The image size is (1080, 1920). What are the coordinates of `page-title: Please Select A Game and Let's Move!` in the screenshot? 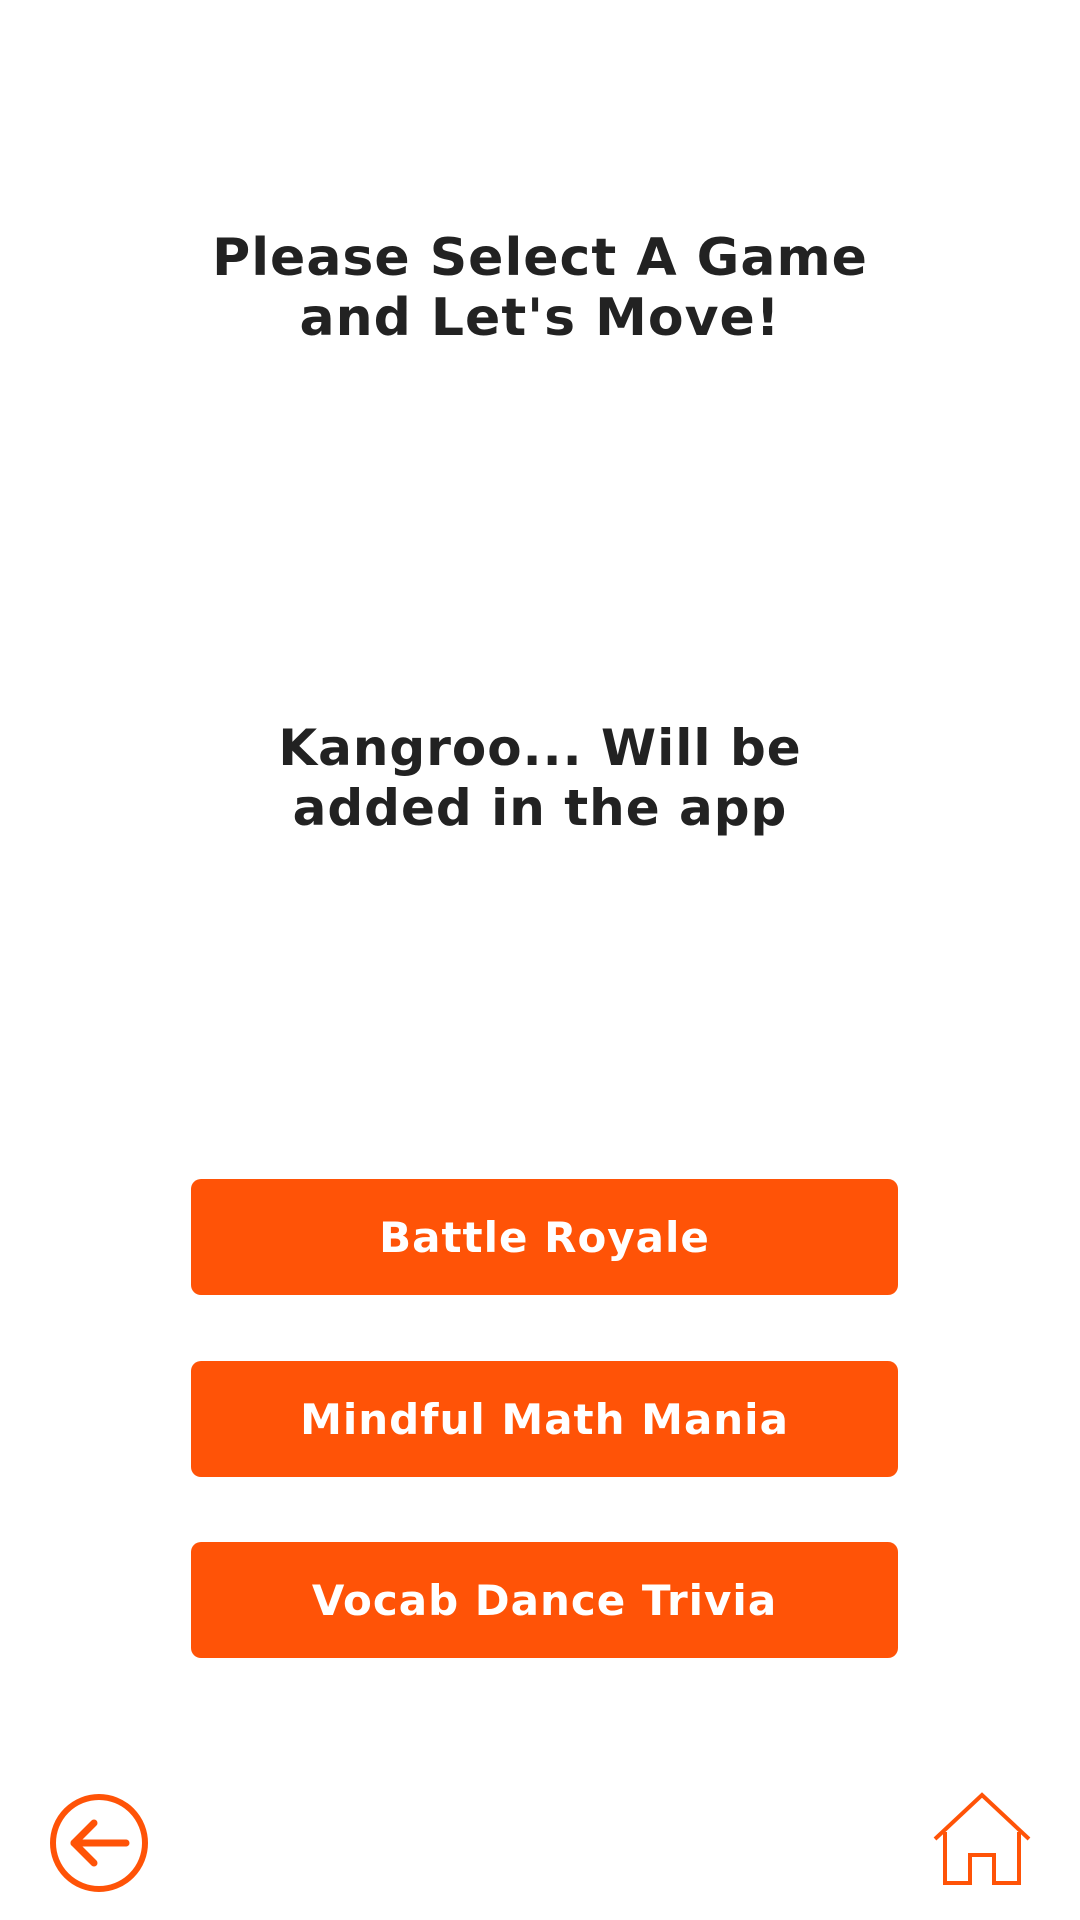 It's located at (540, 288).